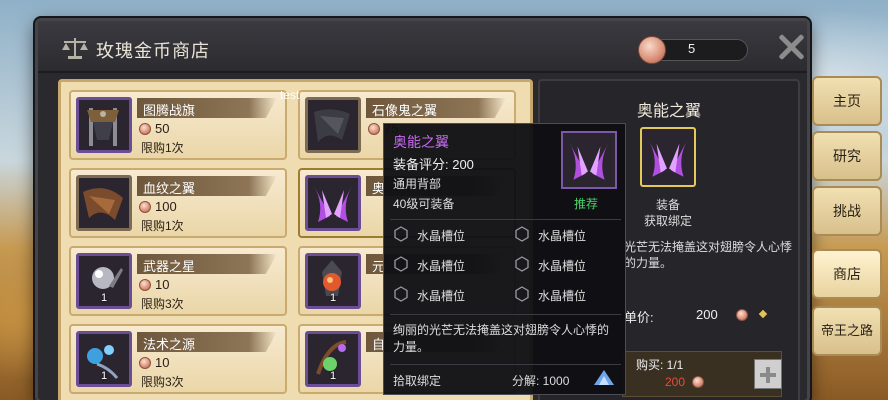 Image resolution: width=888 pixels, height=400 pixels. What do you see at coordinates (169, 344) in the screenshot?
I see `item-name: 法术之源` at bounding box center [169, 344].